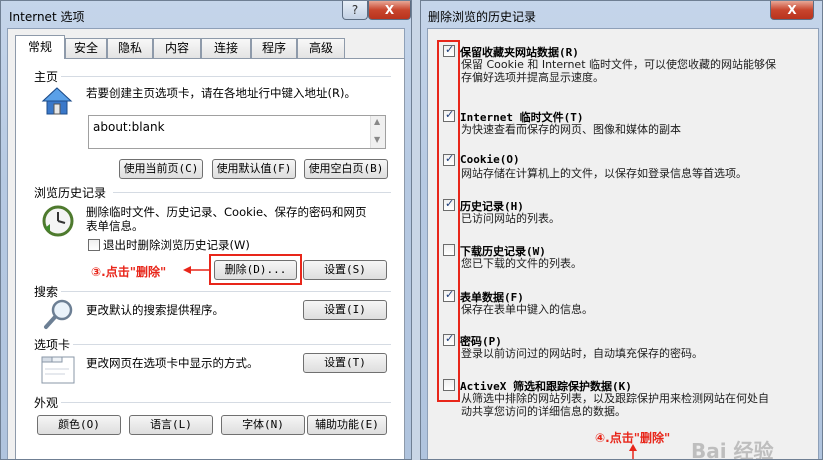 The height and width of the screenshot is (460, 823). What do you see at coordinates (46, 77) in the screenshot?
I see `home-section-title: 主页` at bounding box center [46, 77].